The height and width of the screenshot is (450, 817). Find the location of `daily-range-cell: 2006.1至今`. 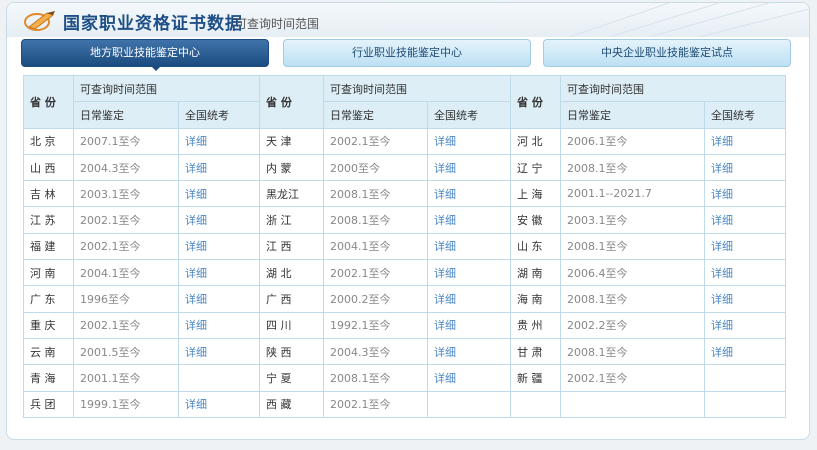

daily-range-cell: 2006.1至今 is located at coordinates (632, 141).